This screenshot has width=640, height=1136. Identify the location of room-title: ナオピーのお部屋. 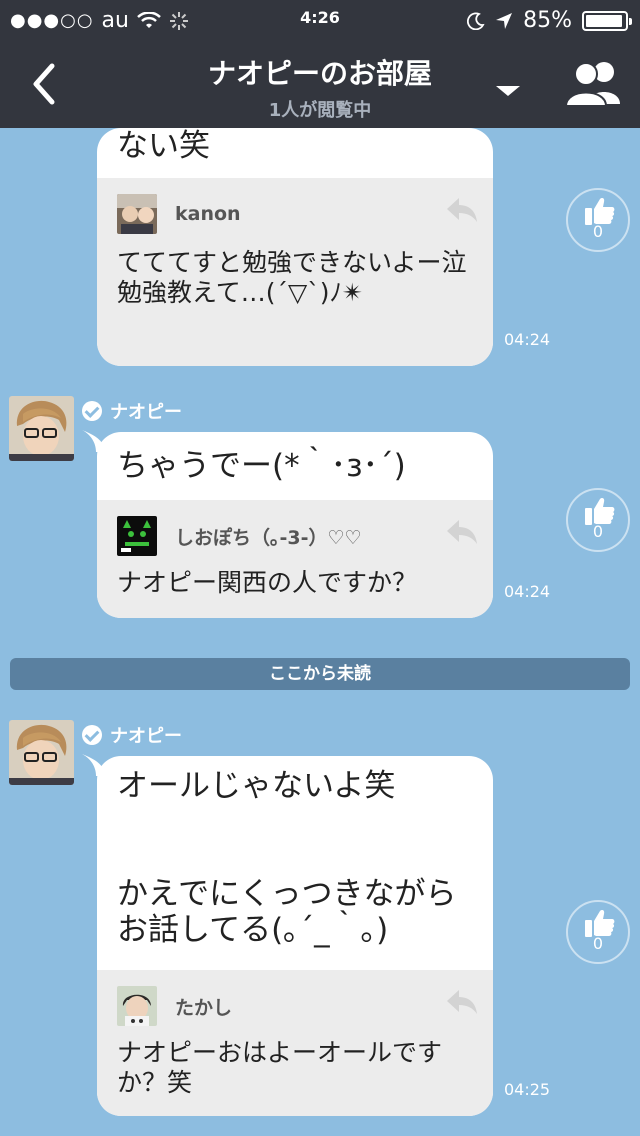
(320, 72).